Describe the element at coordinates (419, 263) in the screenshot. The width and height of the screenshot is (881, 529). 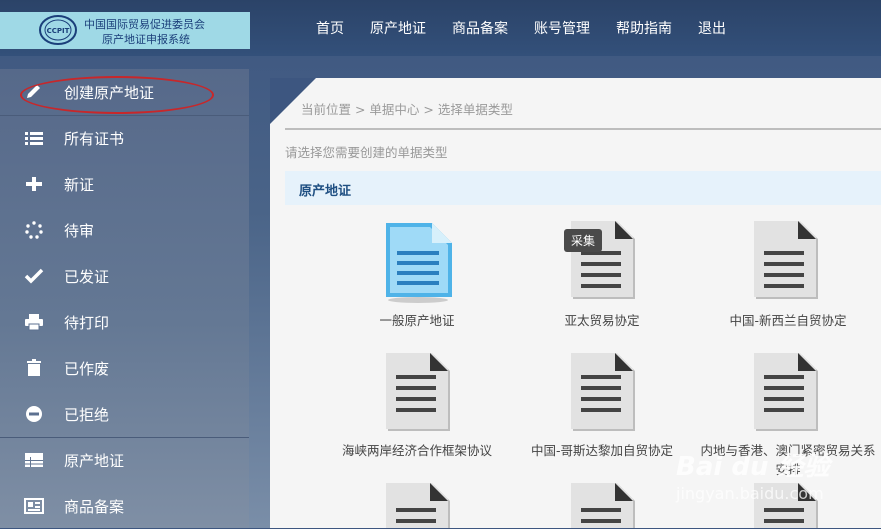
I see `blue-document-icon` at that location.